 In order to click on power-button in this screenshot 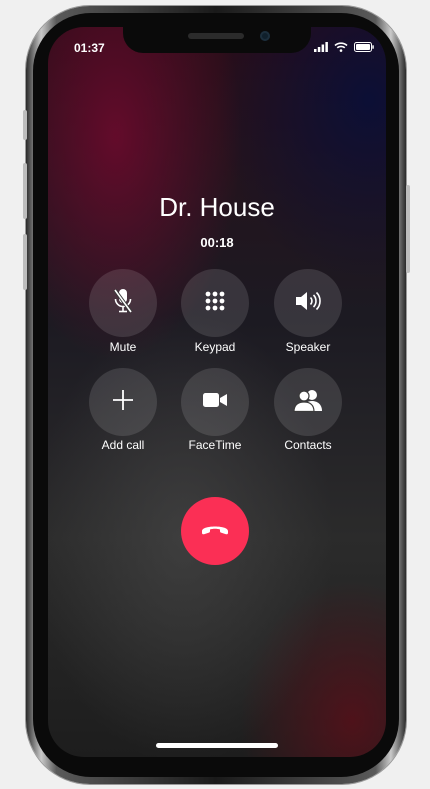, I will do `click(408, 229)`.